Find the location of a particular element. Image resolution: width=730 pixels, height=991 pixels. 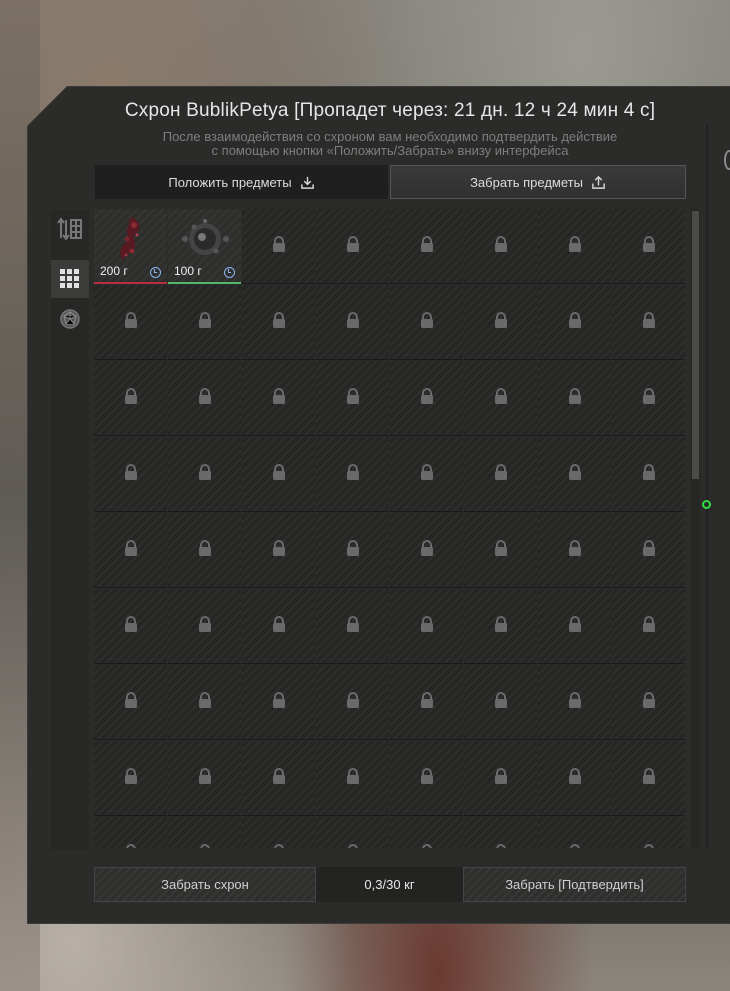

item-slot: 200 г is located at coordinates (130, 246).